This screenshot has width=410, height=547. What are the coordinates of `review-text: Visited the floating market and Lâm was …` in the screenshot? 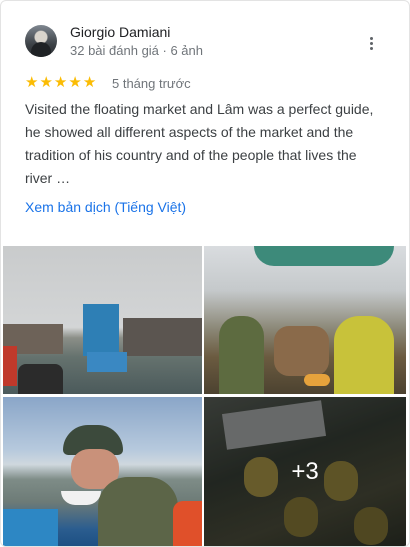 It's located at (199, 143).